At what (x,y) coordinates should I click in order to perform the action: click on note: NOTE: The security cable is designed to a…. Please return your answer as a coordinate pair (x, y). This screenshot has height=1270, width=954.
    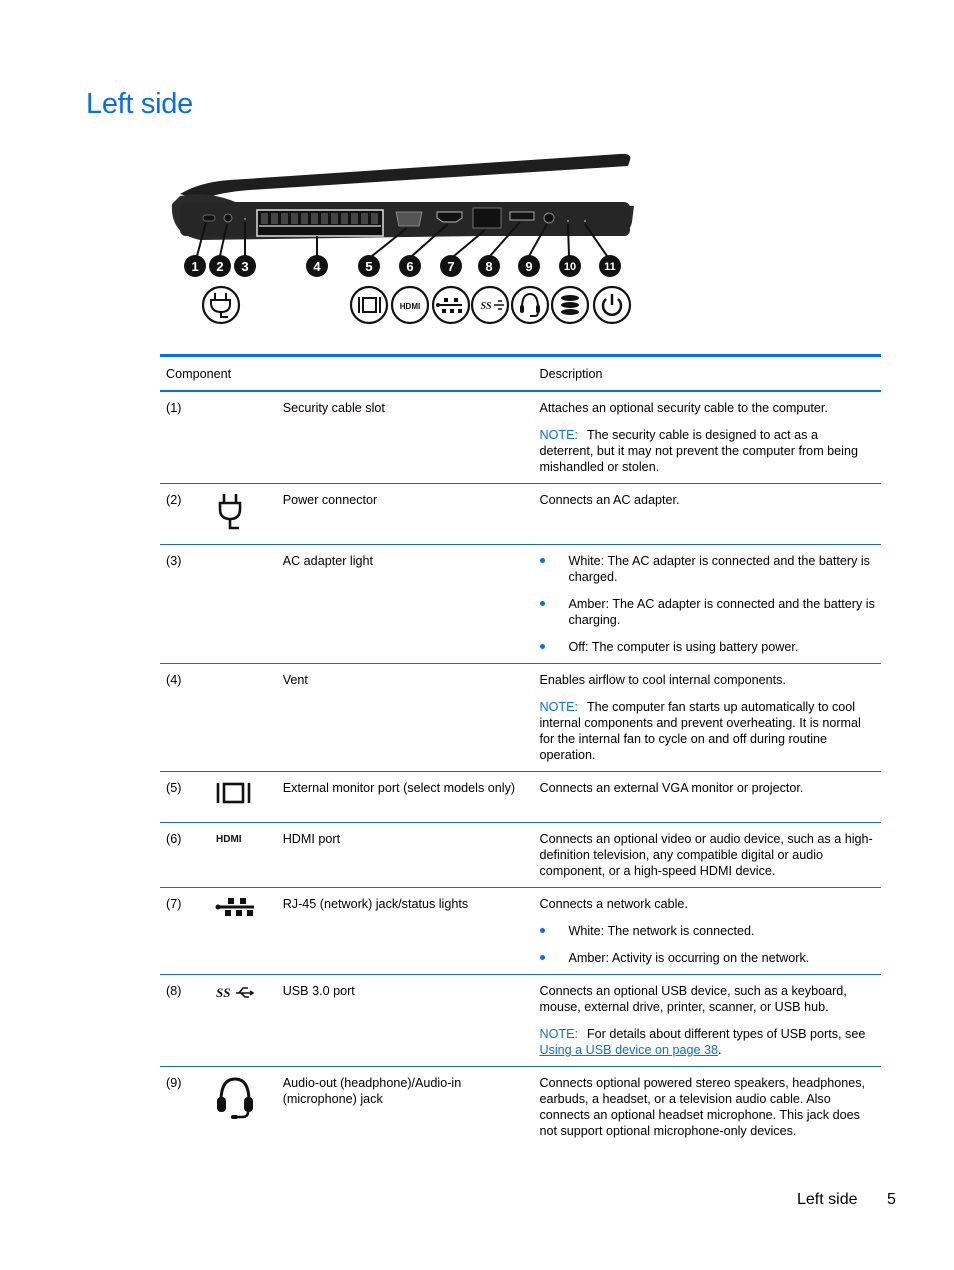
    Looking at the image, I should click on (707, 451).